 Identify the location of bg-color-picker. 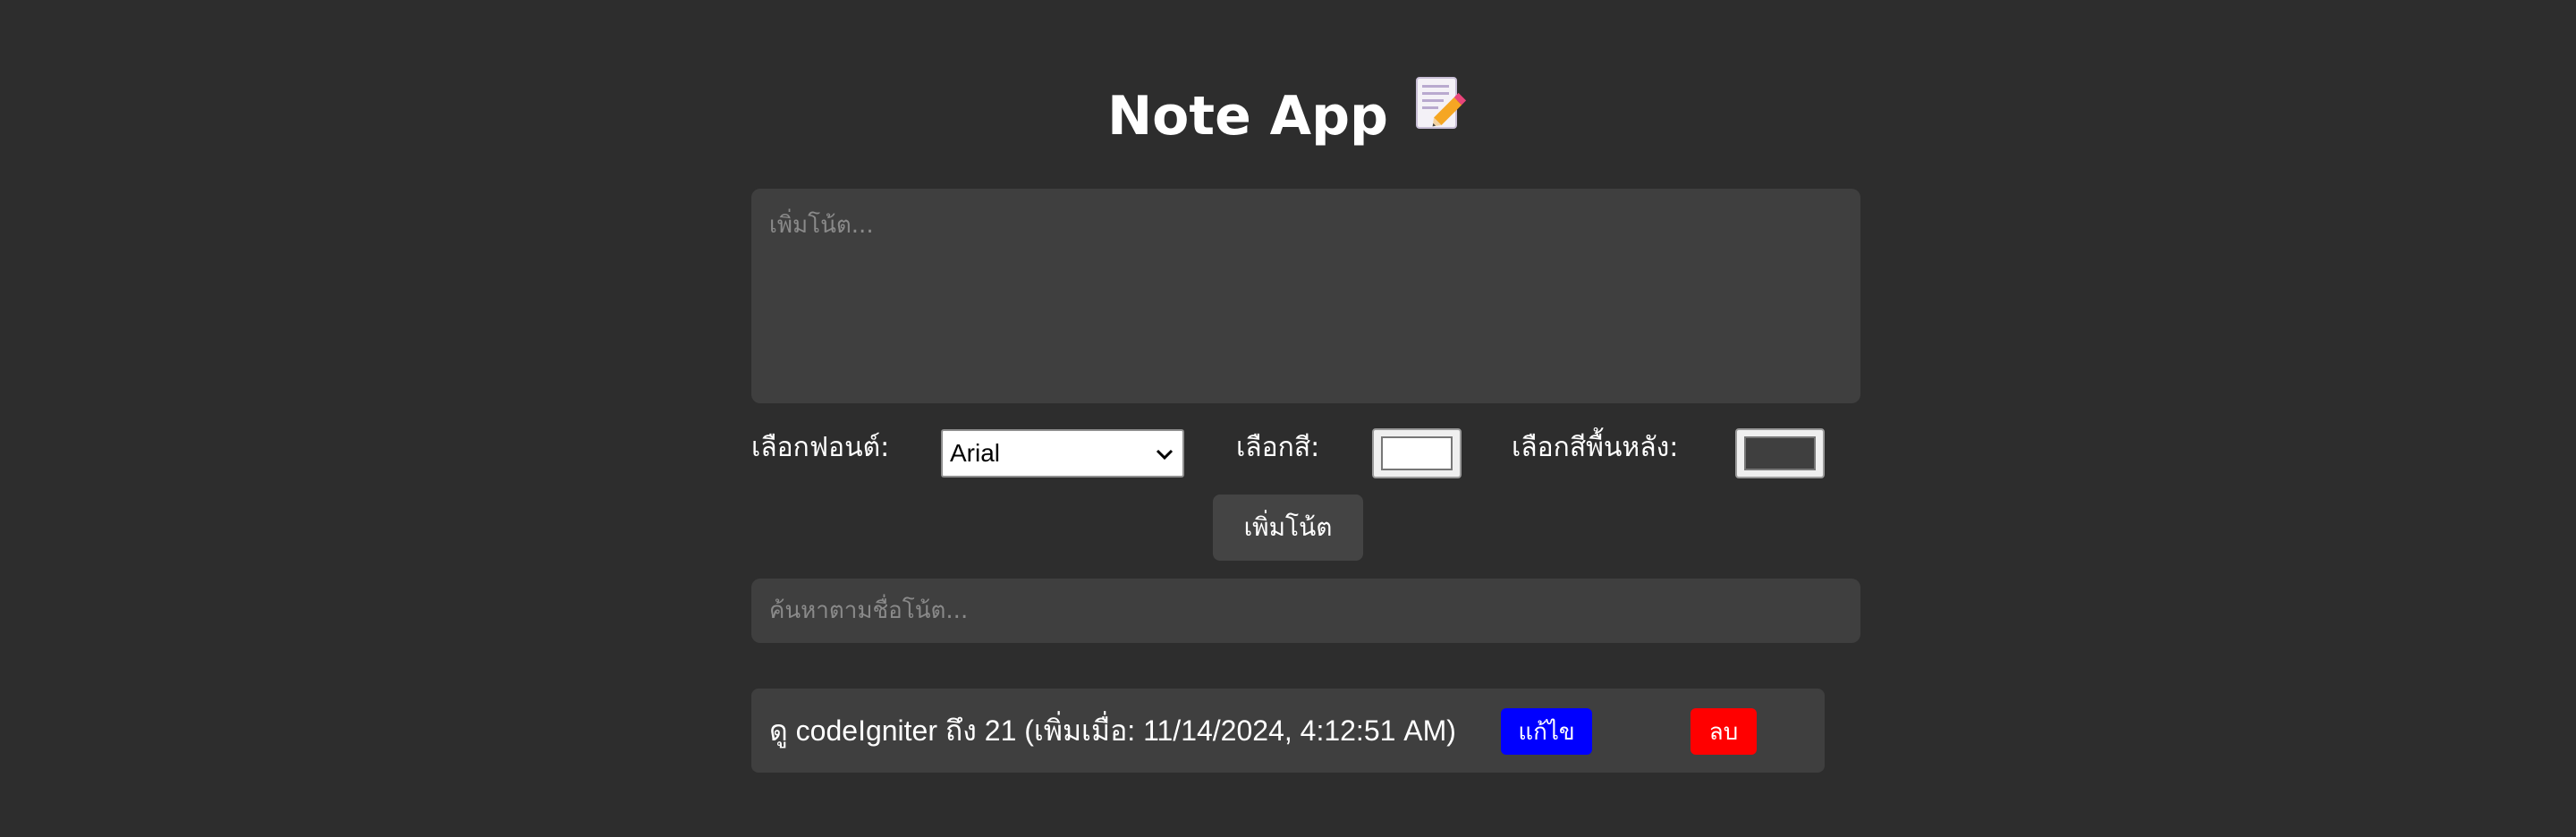
(1780, 453).